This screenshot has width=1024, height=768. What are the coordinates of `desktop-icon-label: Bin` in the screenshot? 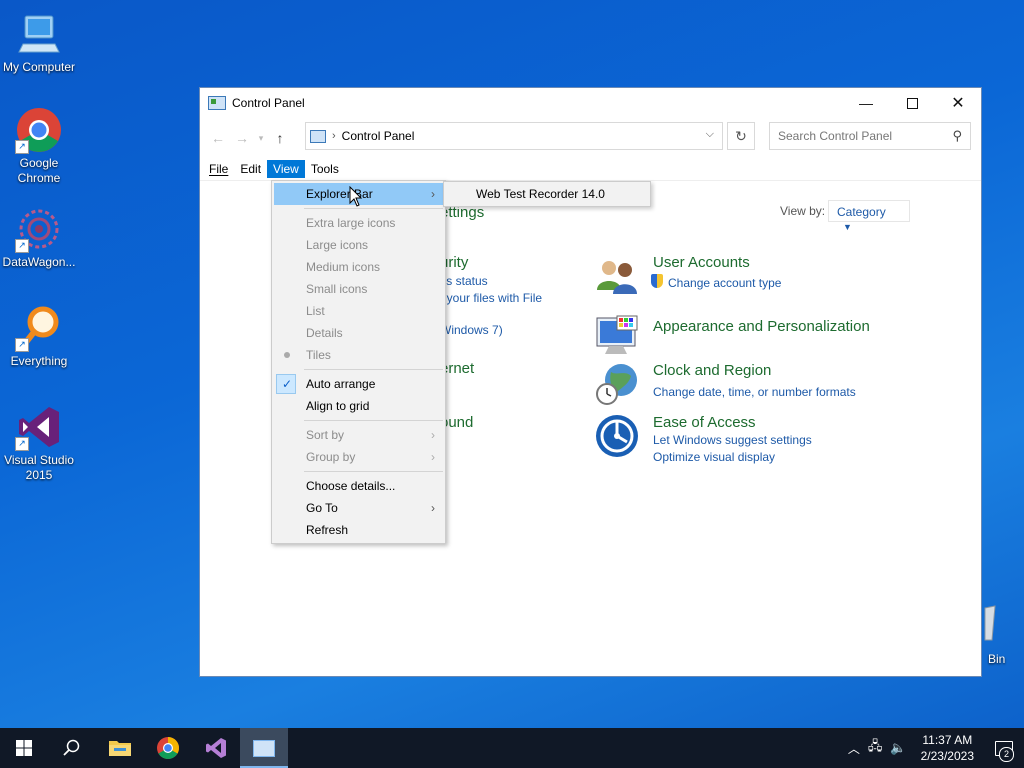 It's located at (997, 659).